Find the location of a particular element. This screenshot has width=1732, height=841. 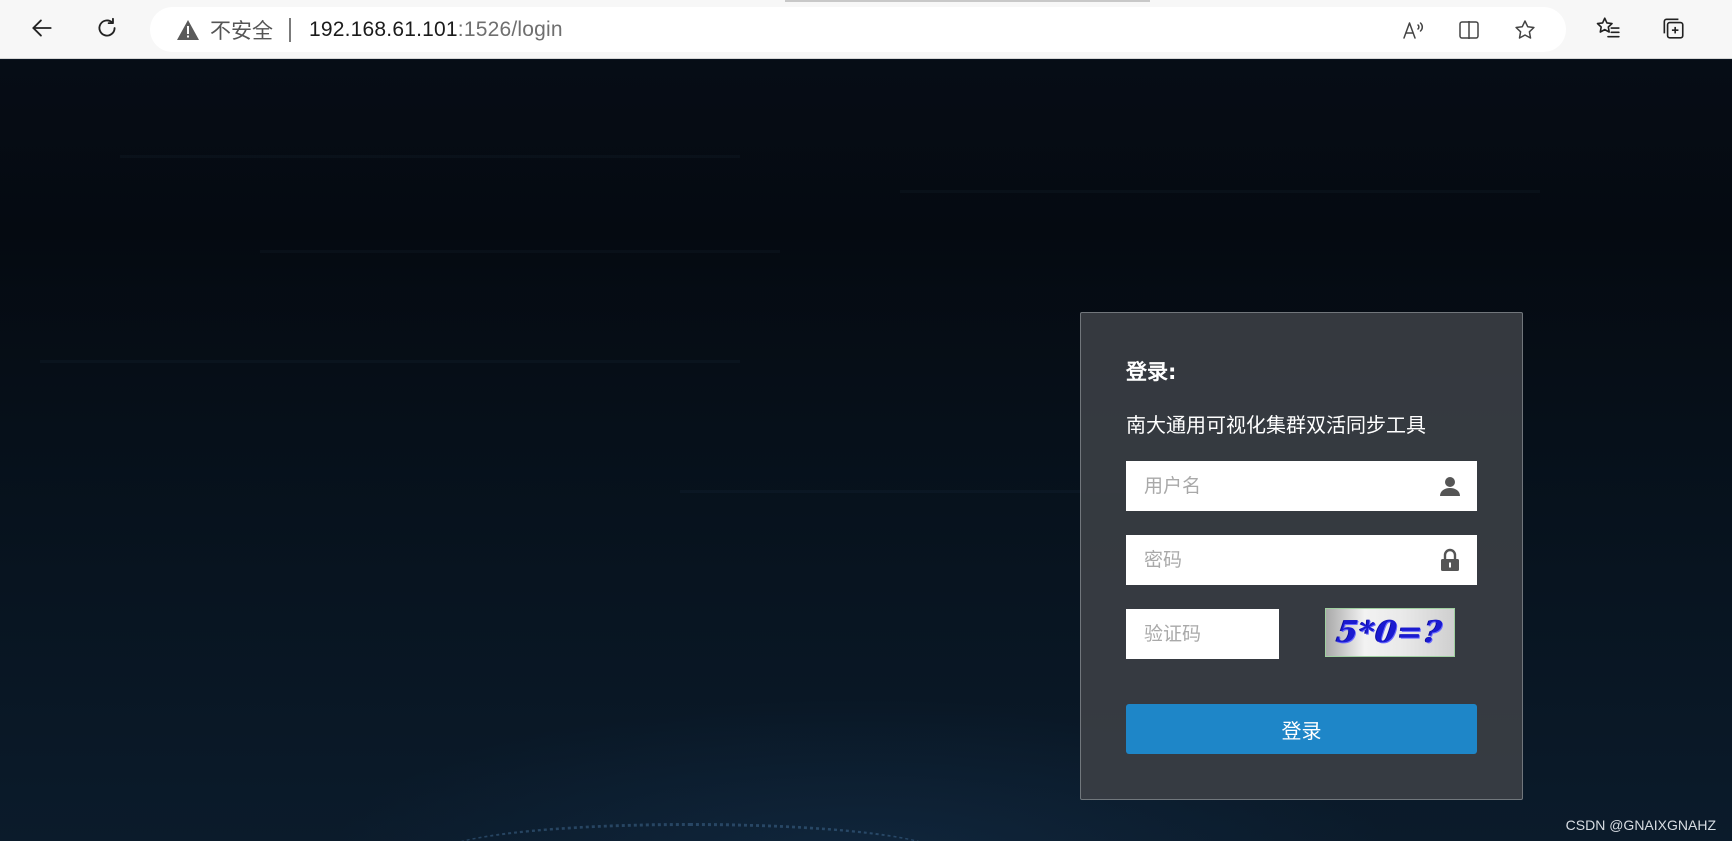

password-input is located at coordinates (1301, 560).